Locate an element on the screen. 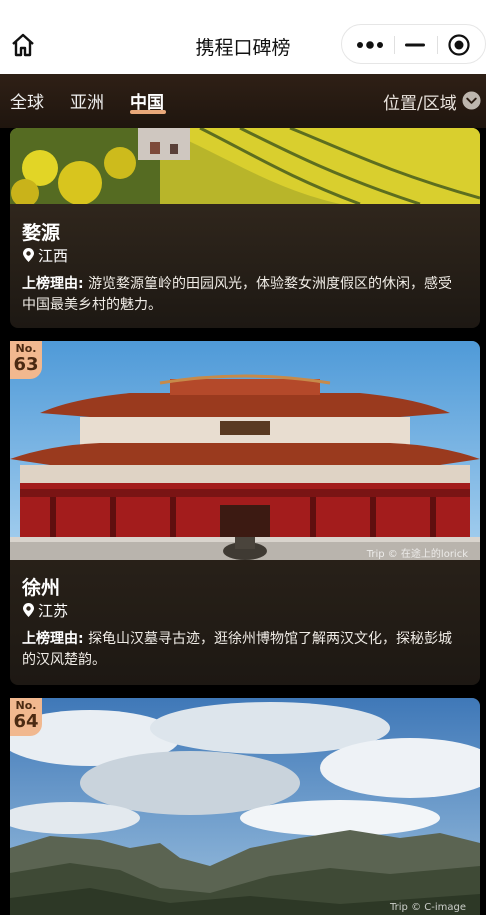 This screenshot has height=915, width=486. tab-asia: 亚洲 is located at coordinates (87, 100).